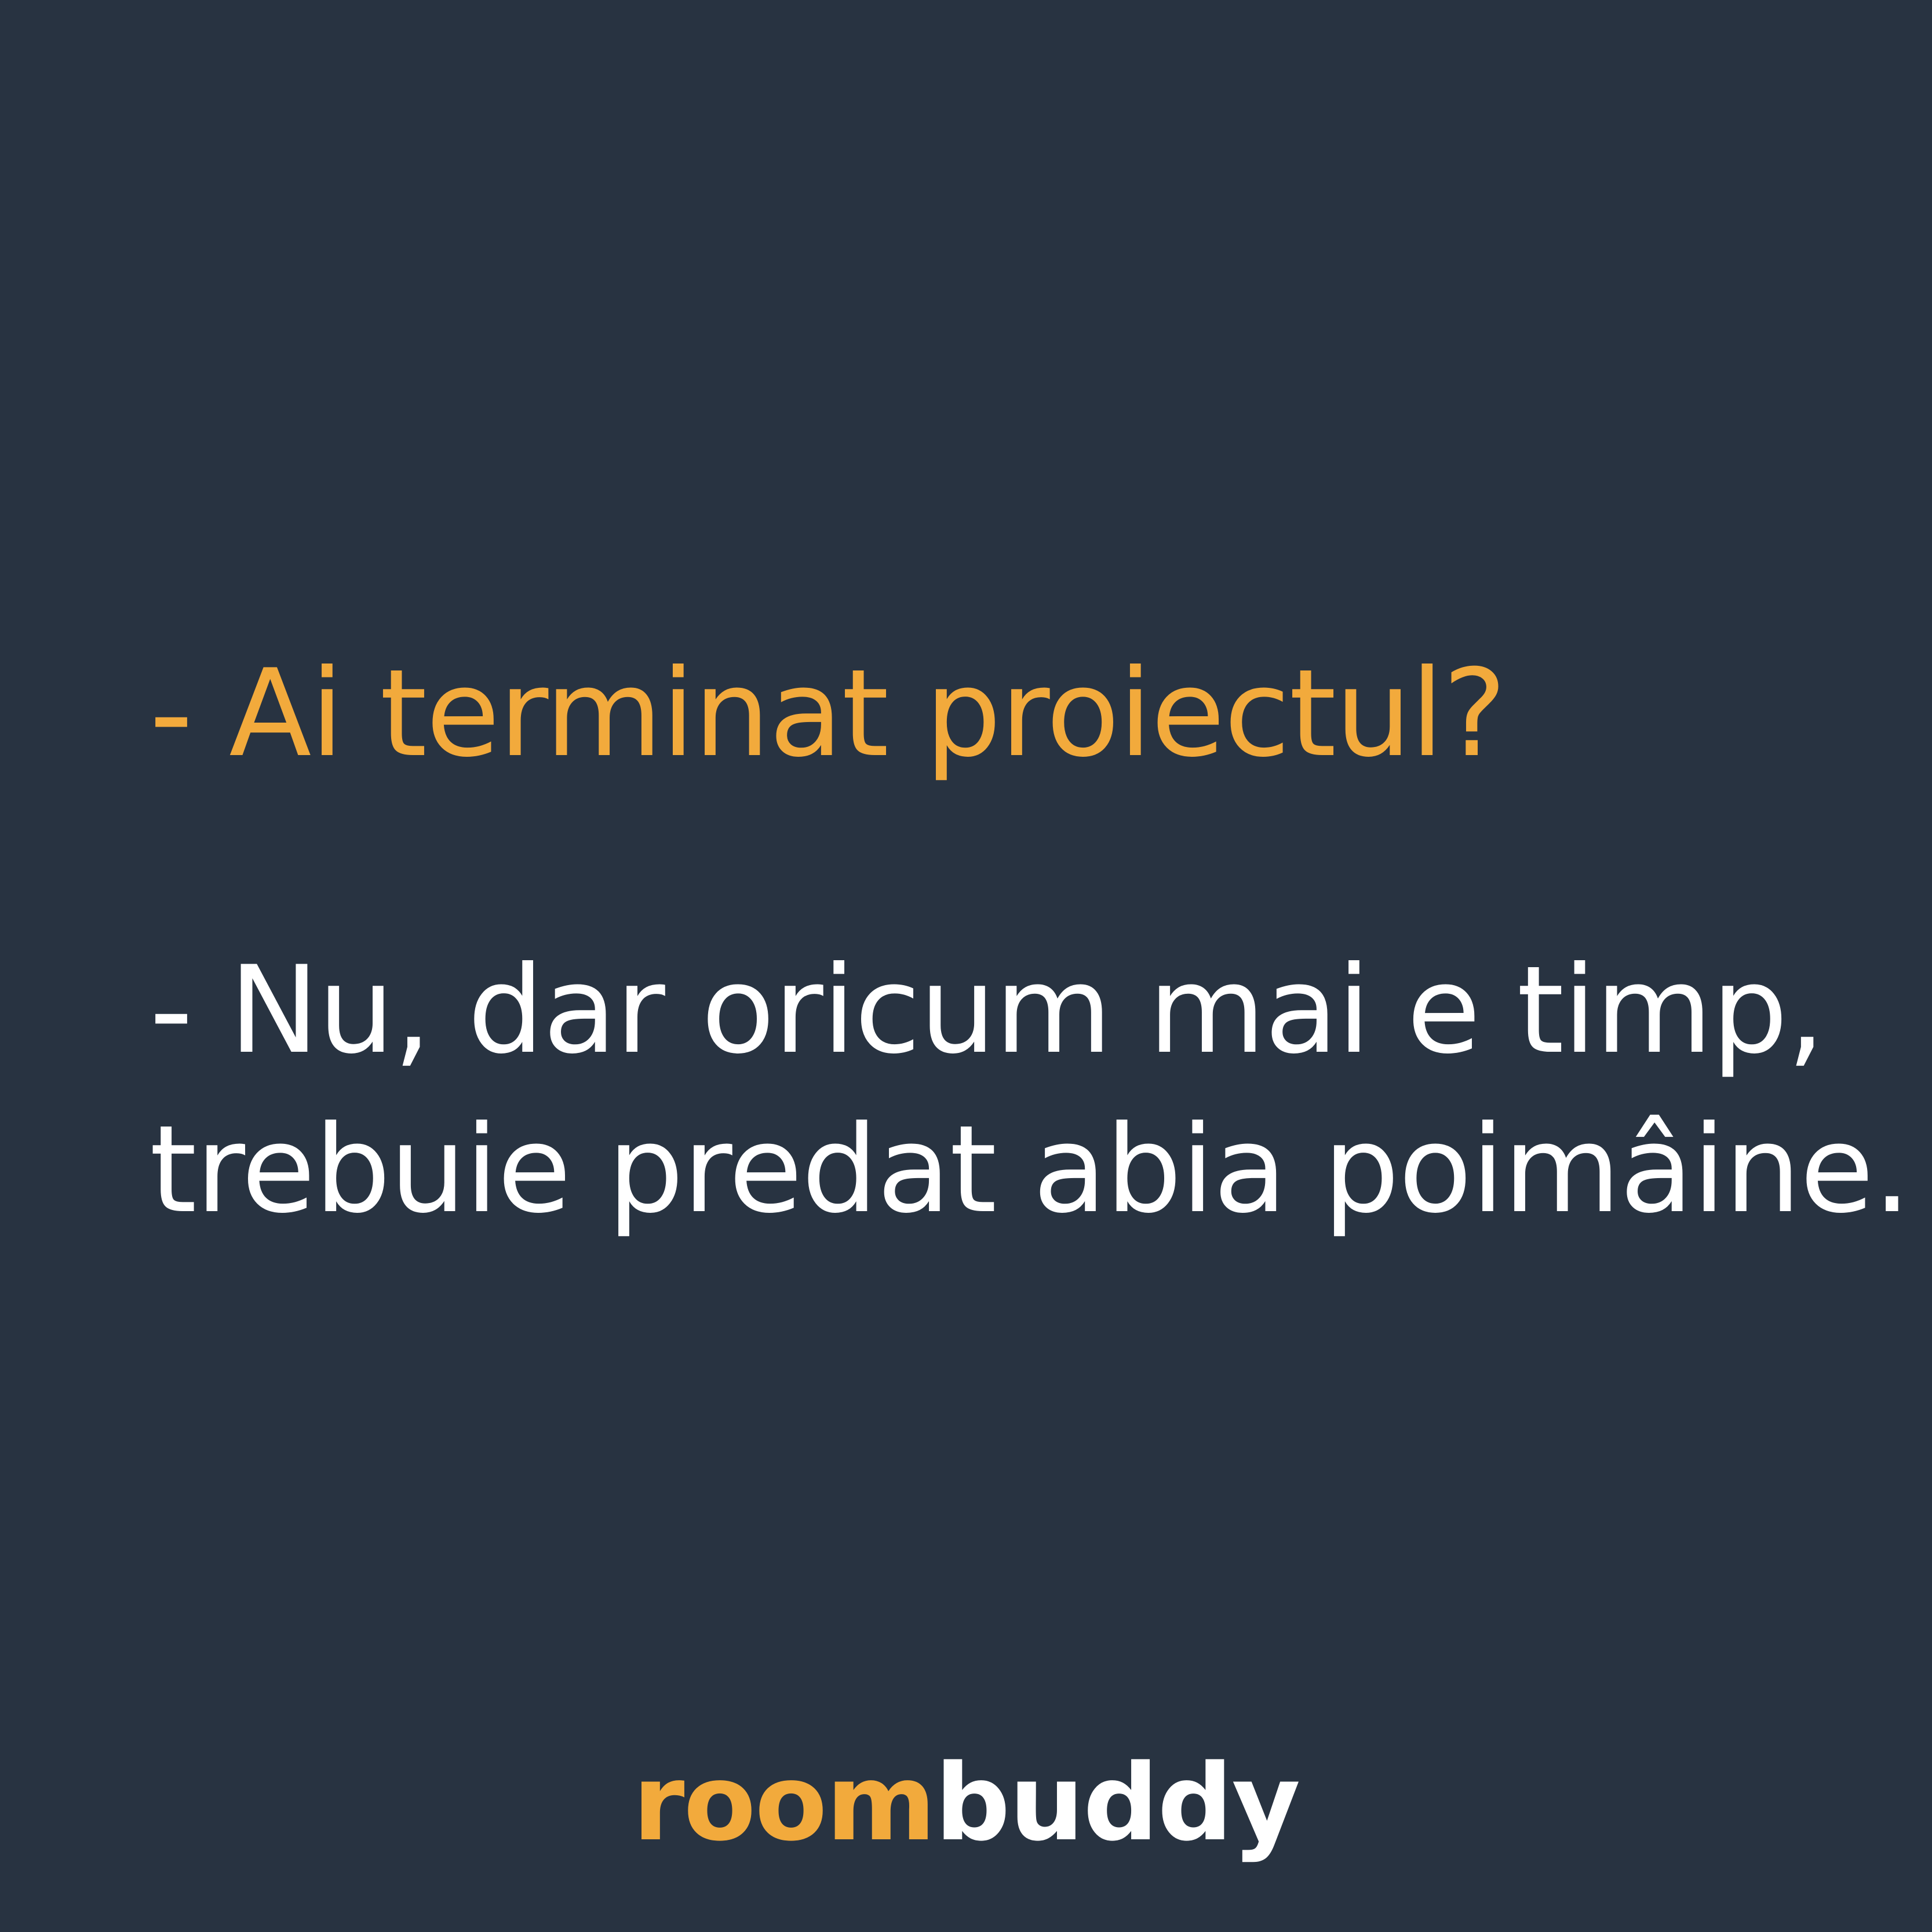  I want to click on answer-text-line-1: - Nu, dar oricum mai e timp,, so click(988, 1011).